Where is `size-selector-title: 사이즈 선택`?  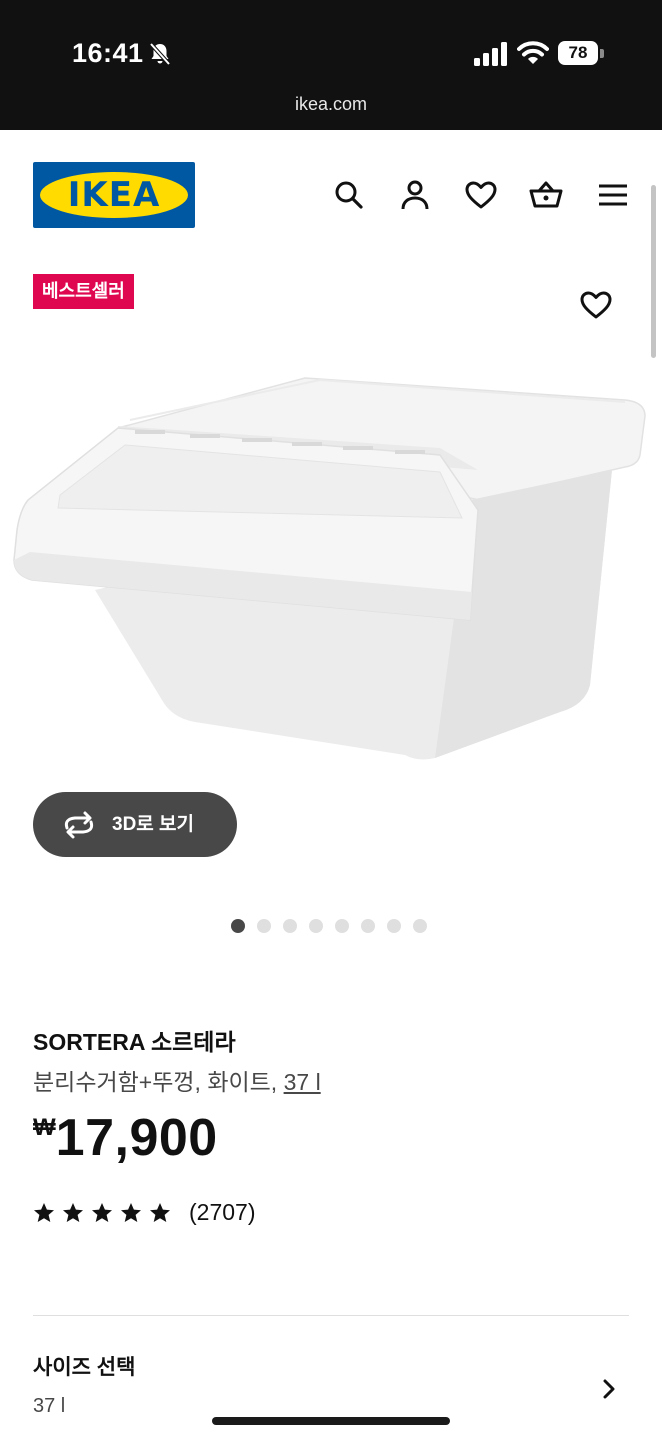 size-selector-title: 사이즈 선택 is located at coordinates (84, 1366).